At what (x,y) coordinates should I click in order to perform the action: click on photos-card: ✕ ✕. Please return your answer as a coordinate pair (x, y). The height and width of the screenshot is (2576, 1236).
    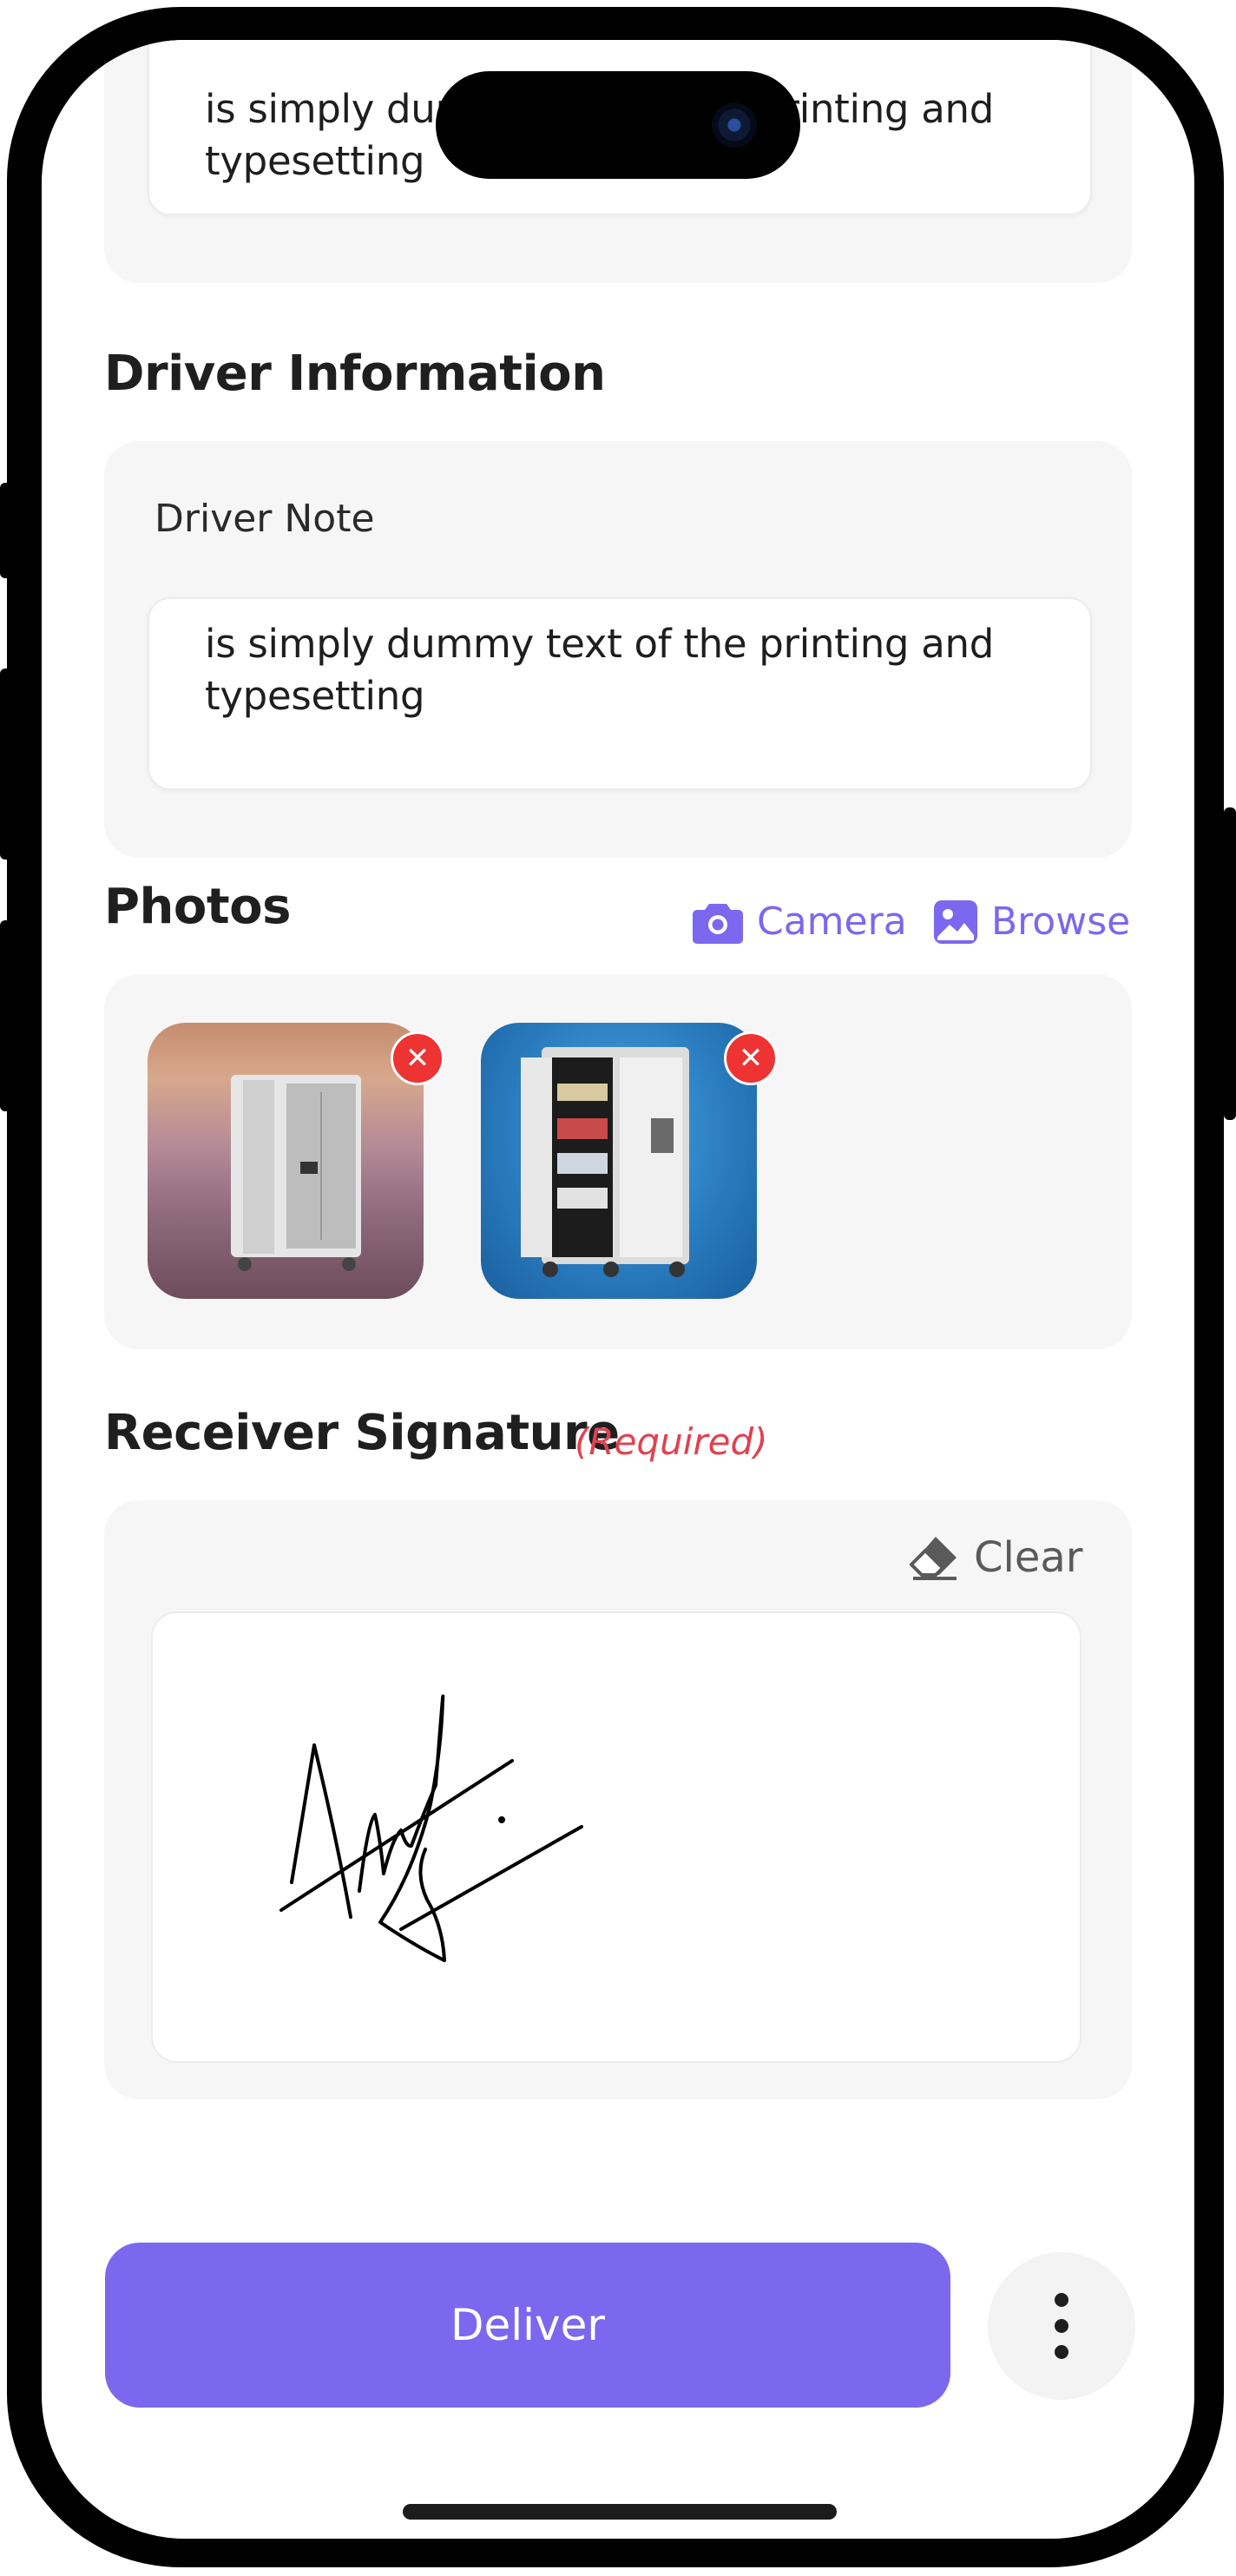
    Looking at the image, I should click on (618, 1161).